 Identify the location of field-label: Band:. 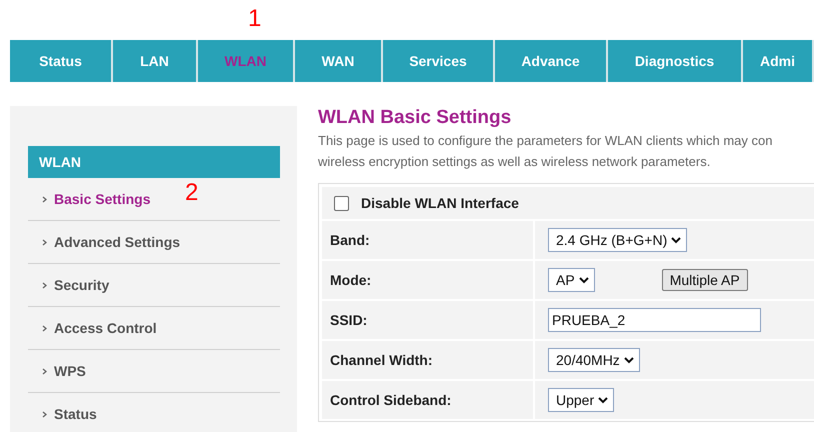
(427, 240).